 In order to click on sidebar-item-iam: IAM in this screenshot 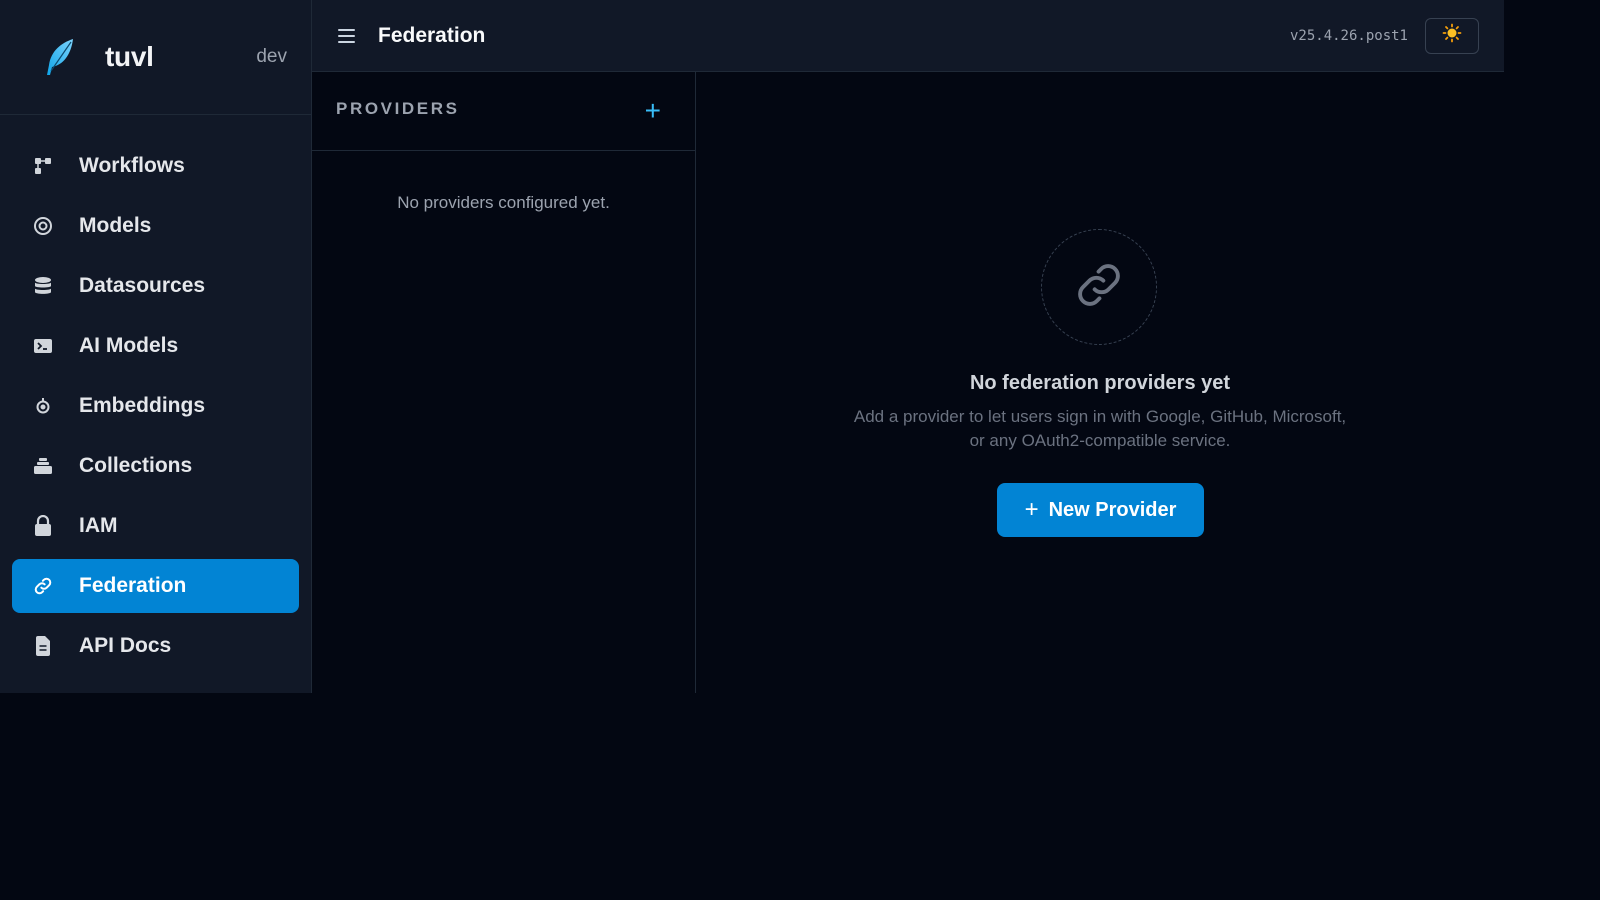, I will do `click(155, 526)`.